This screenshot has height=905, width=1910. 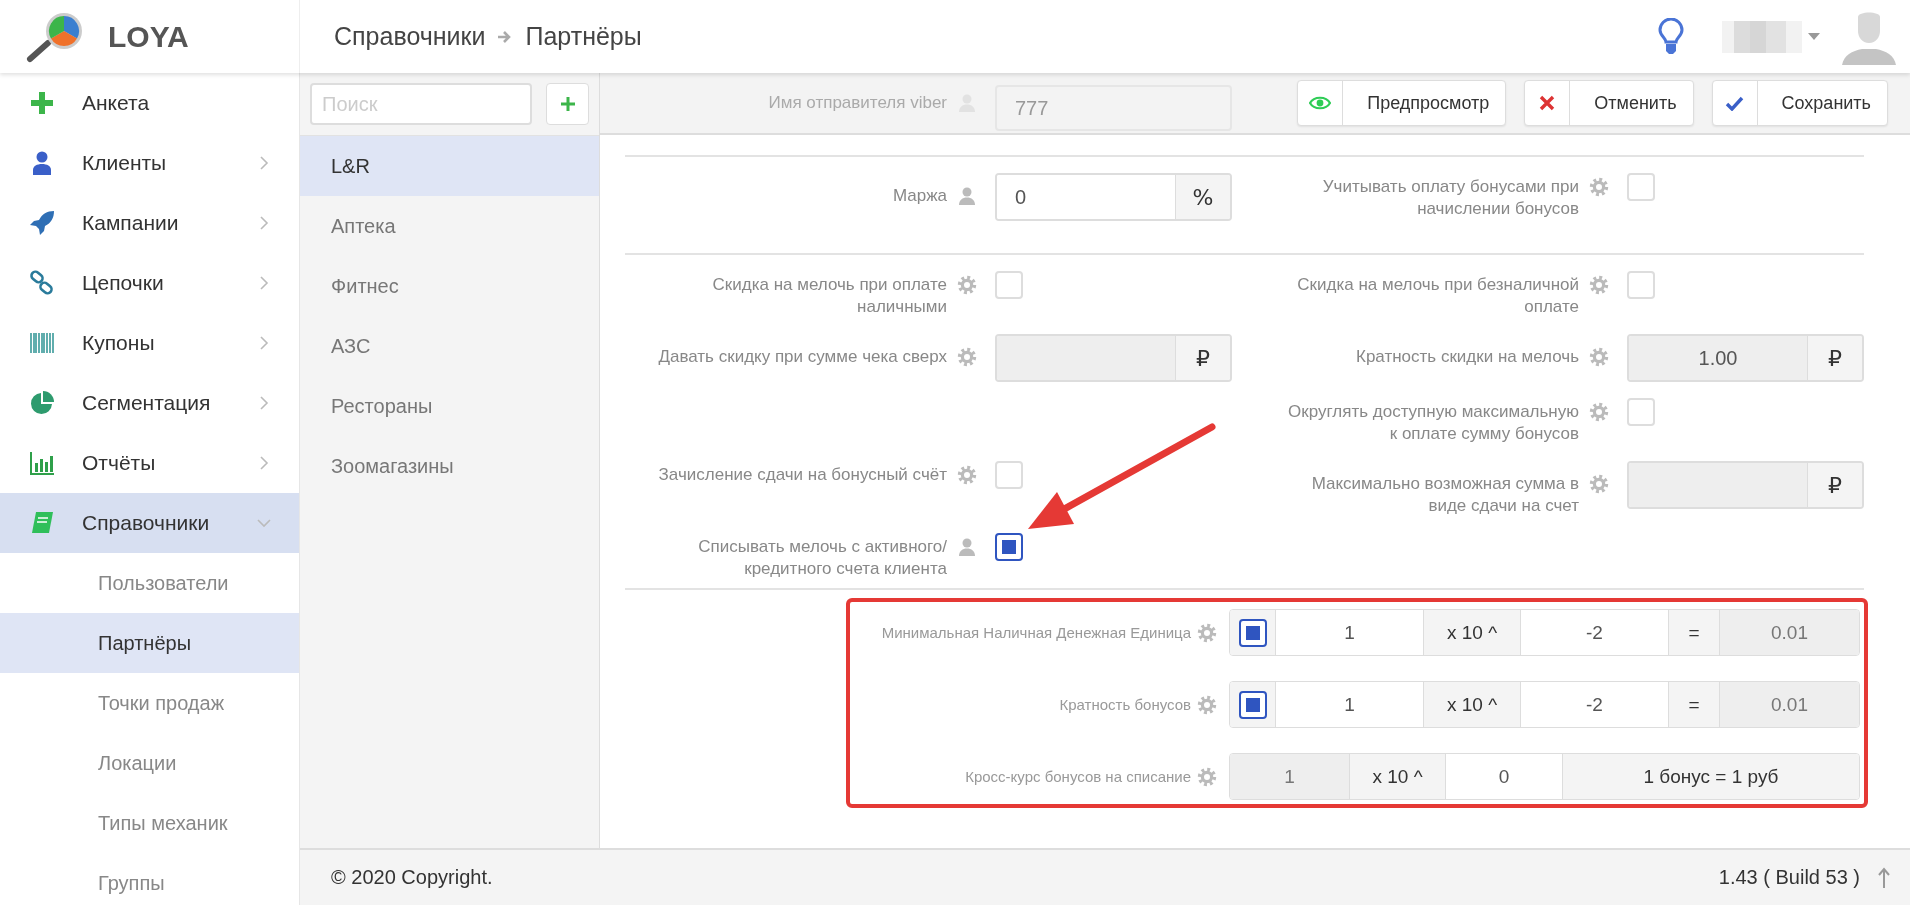 What do you see at coordinates (1789, 877) in the screenshot?
I see `version-text: 1.43 ( Build 53 )` at bounding box center [1789, 877].